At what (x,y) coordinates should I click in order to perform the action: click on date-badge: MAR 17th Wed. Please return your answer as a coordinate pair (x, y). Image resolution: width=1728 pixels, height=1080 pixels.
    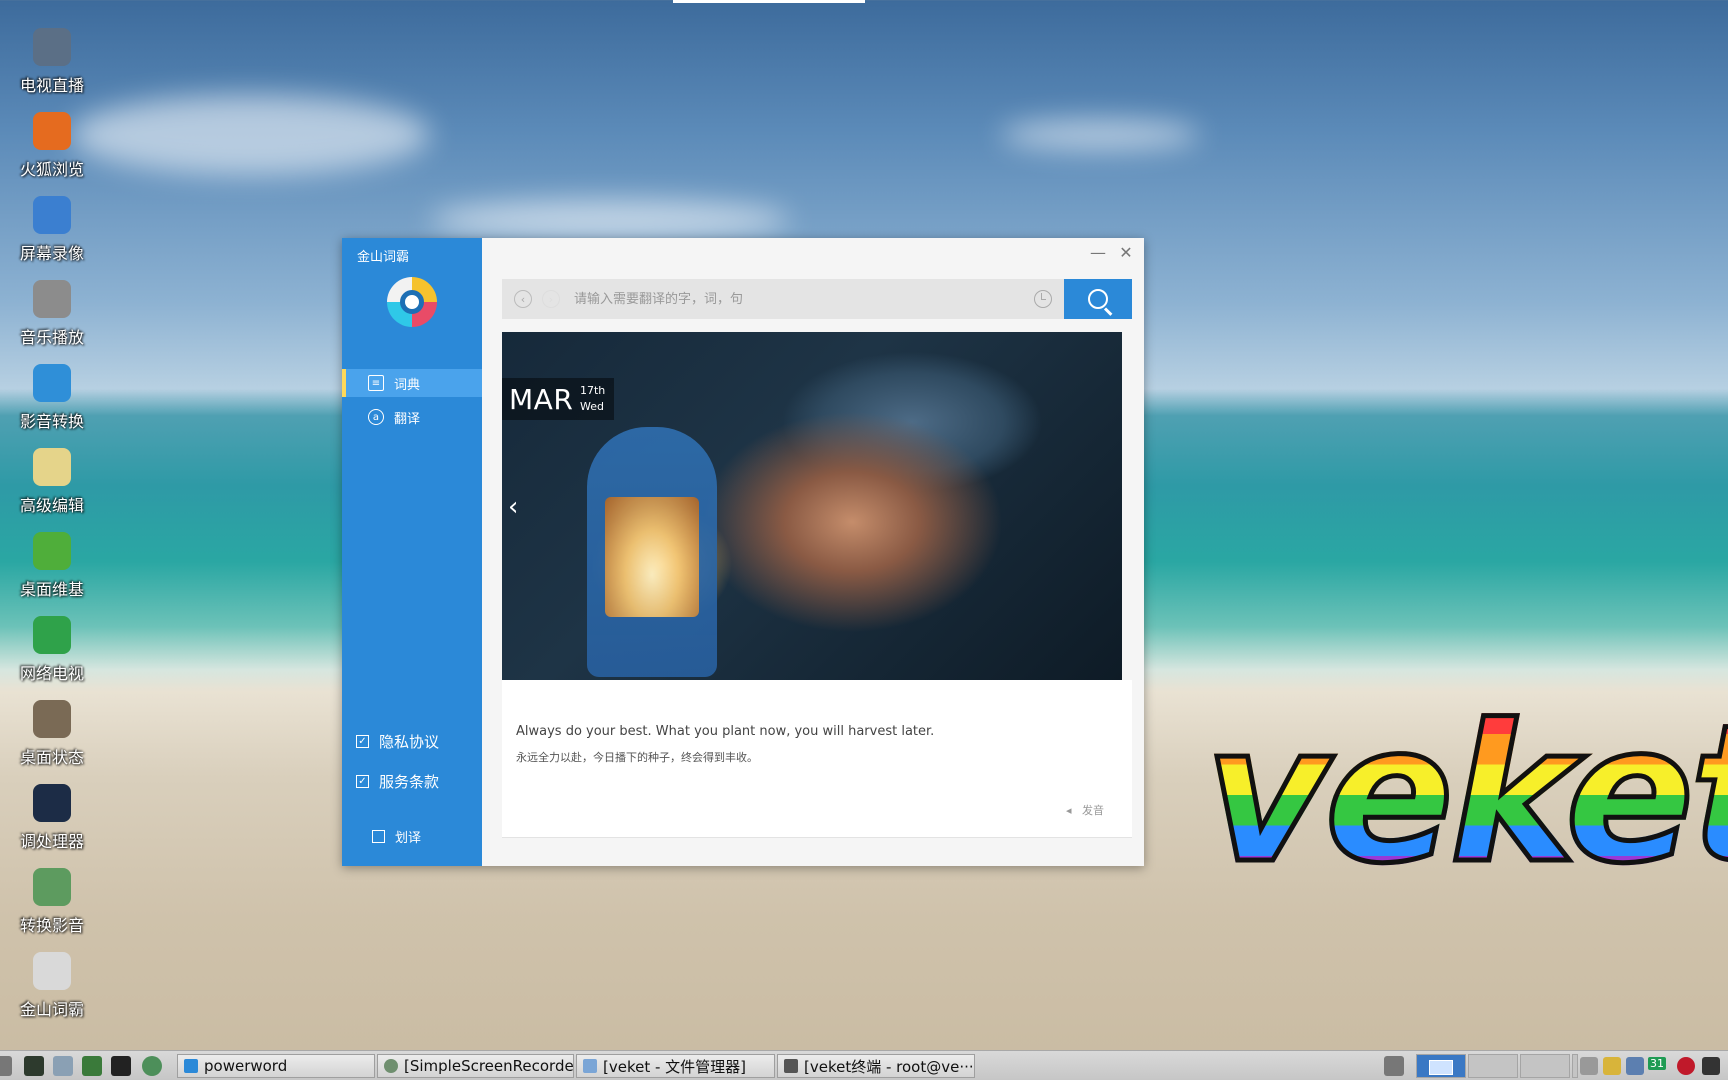
    Looking at the image, I should click on (558, 399).